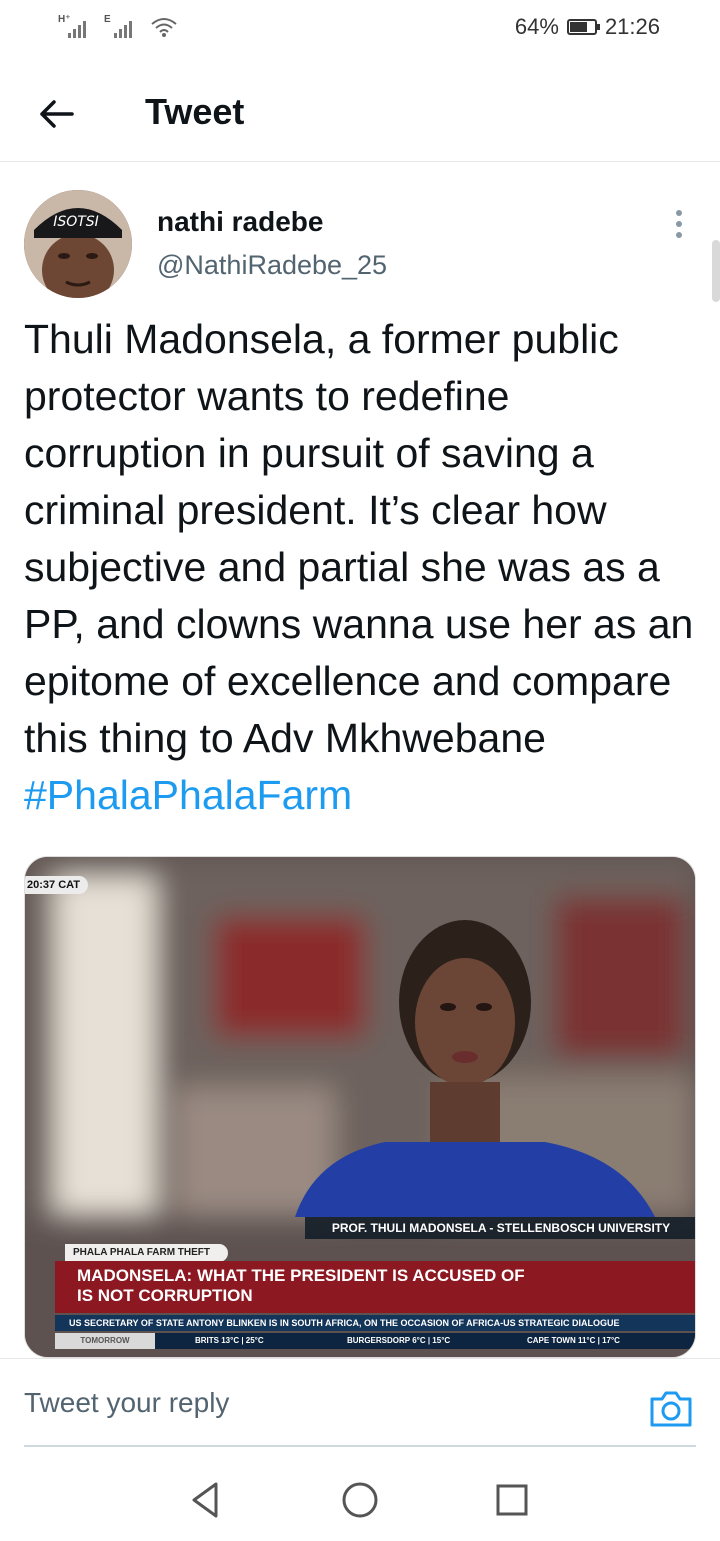  Describe the element at coordinates (240, 222) in the screenshot. I see `author-name: nathi radebe` at that location.